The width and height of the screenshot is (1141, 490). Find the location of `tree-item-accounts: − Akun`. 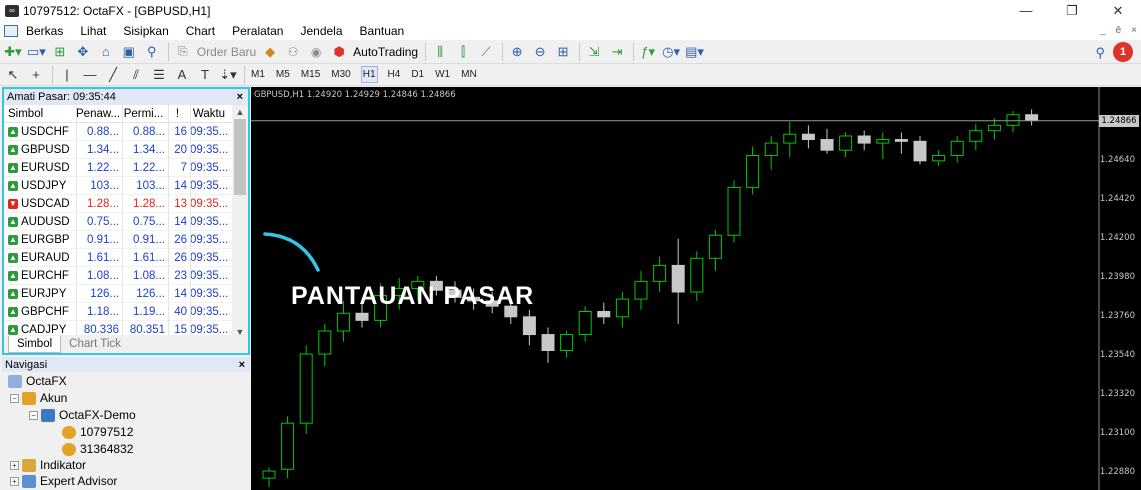

tree-item-accounts: − Akun is located at coordinates (38, 398).